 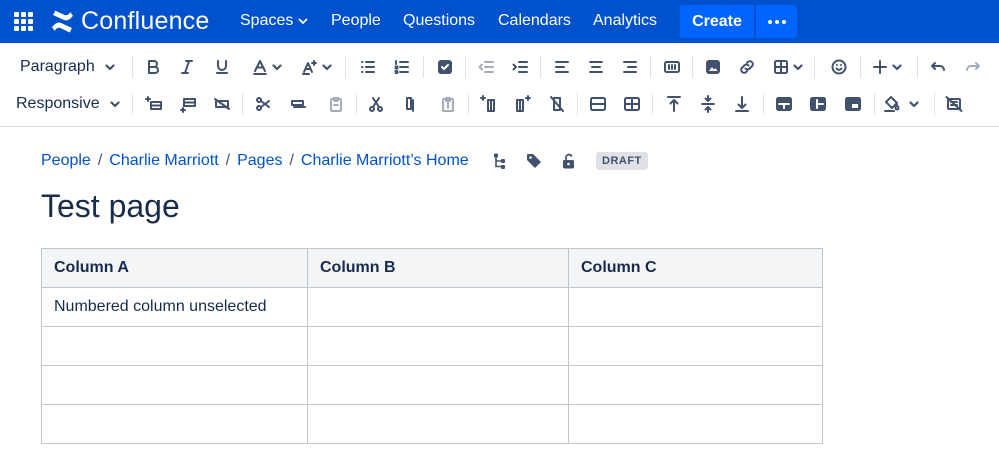 What do you see at coordinates (385, 161) in the screenshot?
I see `breadcrumb-home: Charlie Marriott’s Home` at bounding box center [385, 161].